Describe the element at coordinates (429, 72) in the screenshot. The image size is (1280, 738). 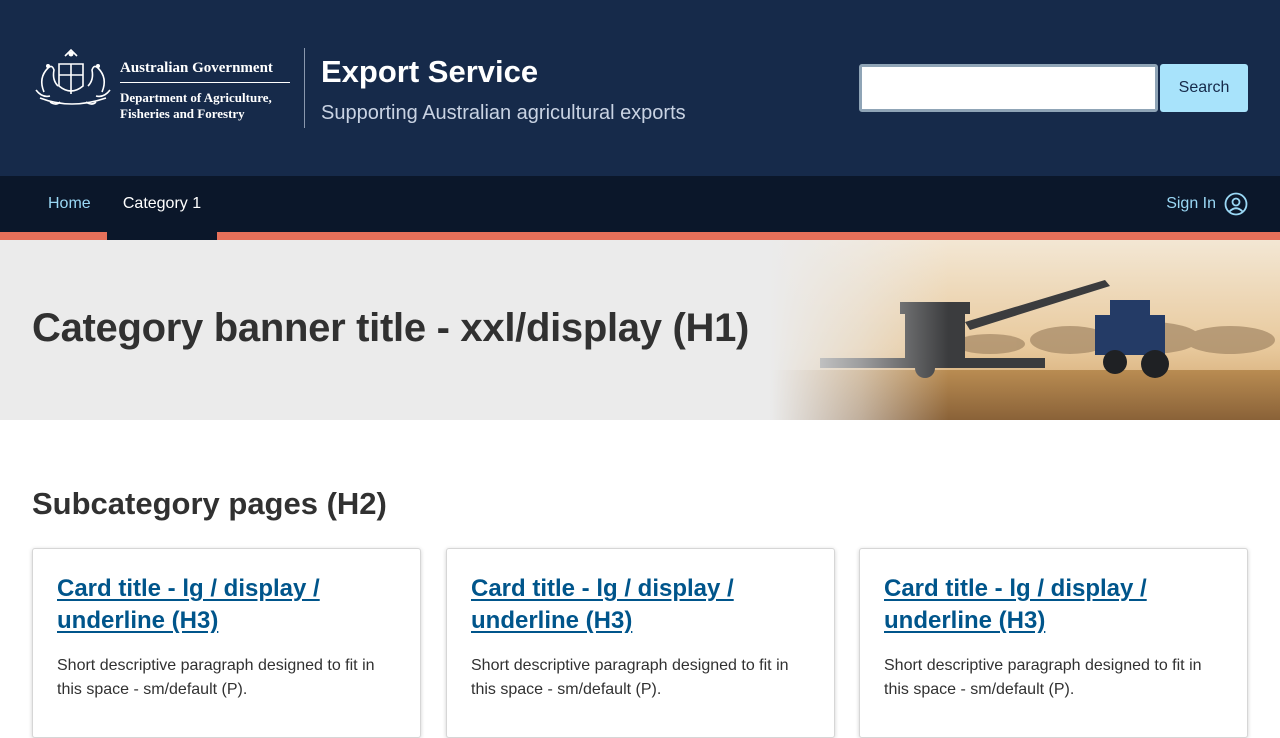
I see `service-title: Export Service` at that location.